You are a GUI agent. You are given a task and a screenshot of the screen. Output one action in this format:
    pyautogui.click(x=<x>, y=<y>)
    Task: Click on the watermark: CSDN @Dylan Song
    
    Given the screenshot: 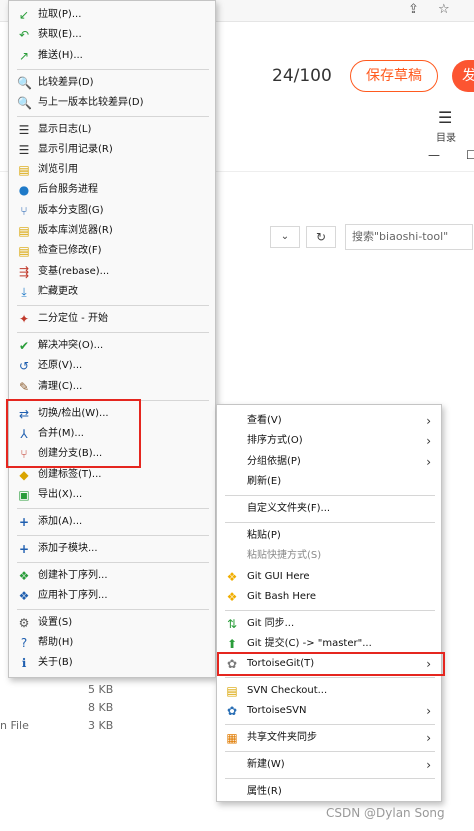 What is the action you would take?
    pyautogui.click(x=385, y=813)
    